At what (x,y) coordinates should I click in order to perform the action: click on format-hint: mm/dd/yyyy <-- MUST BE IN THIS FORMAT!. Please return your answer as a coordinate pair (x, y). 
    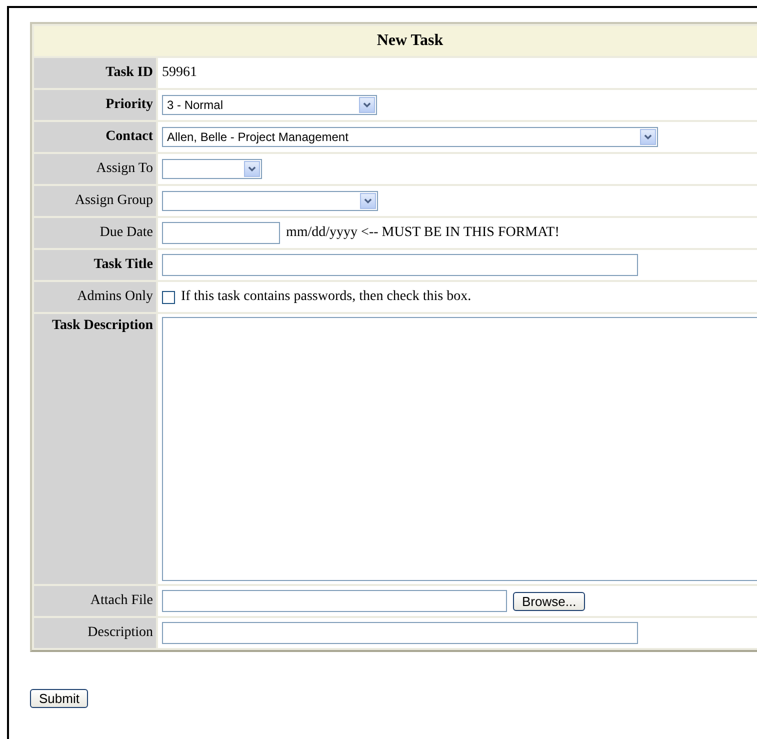
    Looking at the image, I should click on (423, 233).